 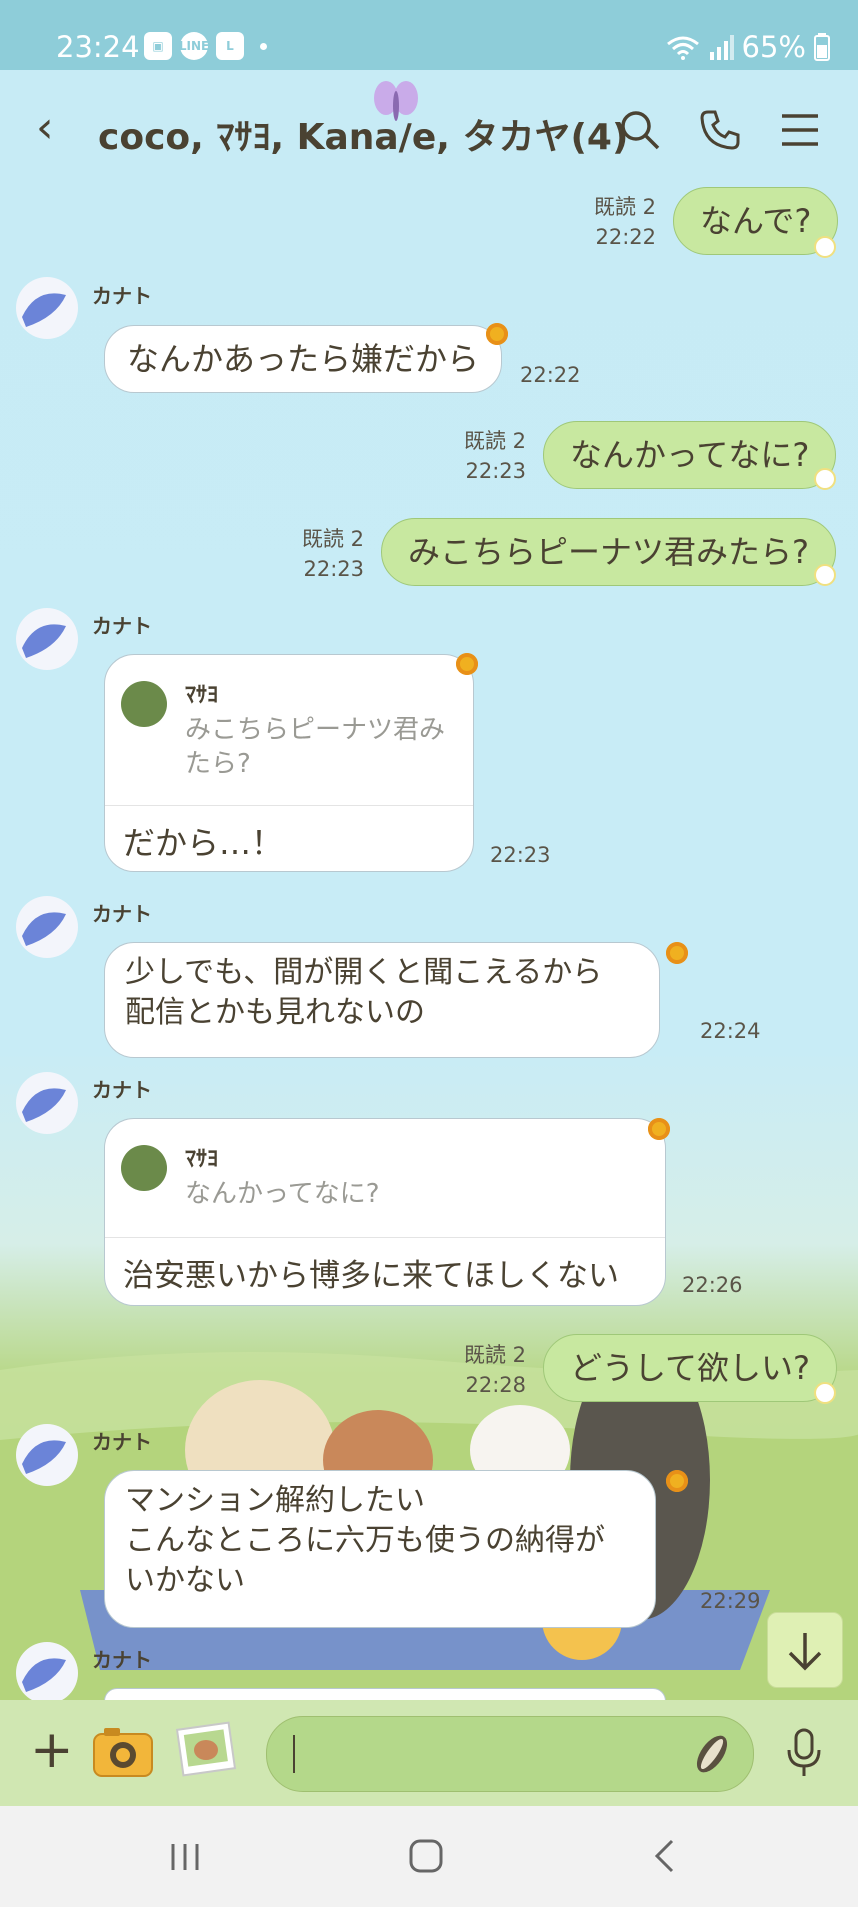 What do you see at coordinates (45, 128) in the screenshot?
I see `back-button: ‹` at bounding box center [45, 128].